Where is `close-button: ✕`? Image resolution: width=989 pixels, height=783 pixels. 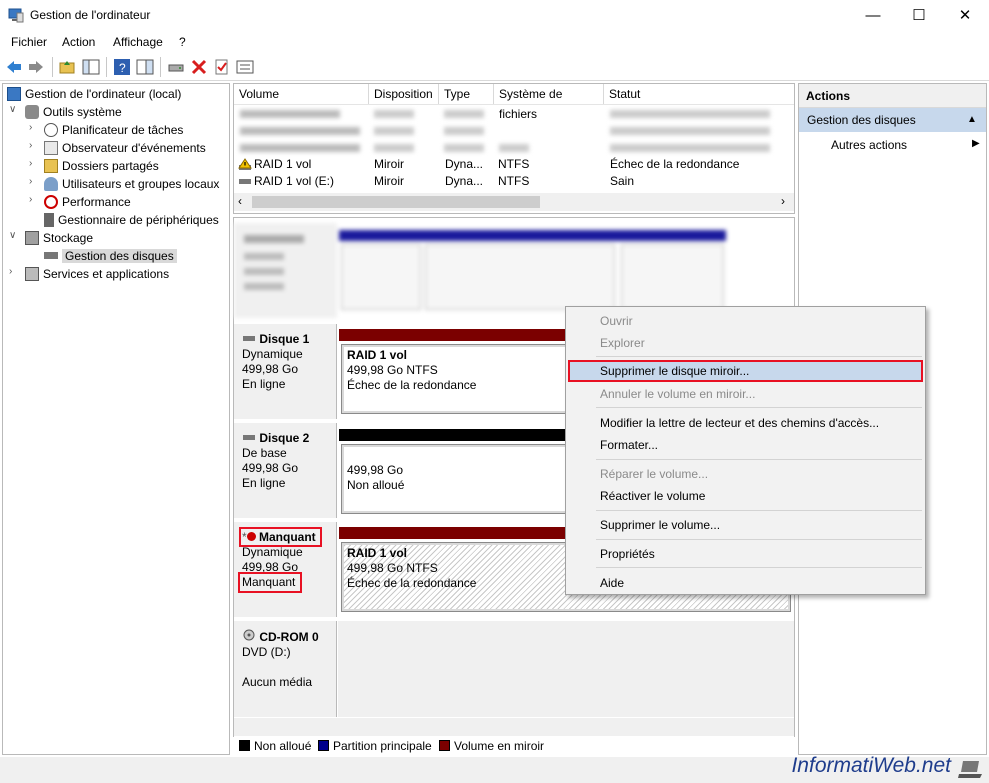 close-button: ✕ is located at coordinates (965, 15).